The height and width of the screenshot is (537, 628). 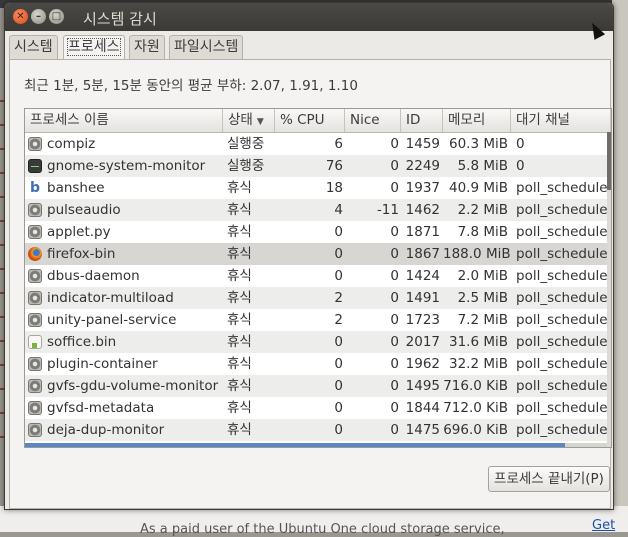 I want to click on process-cpu: 0, so click(x=338, y=430).